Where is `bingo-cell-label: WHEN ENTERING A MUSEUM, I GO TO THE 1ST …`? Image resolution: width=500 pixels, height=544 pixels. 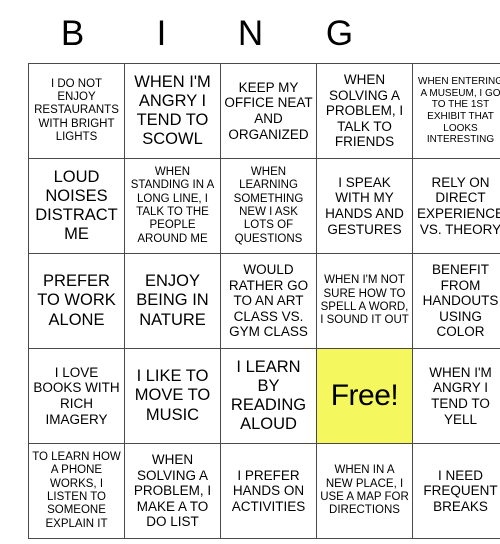
bingo-cell-label: WHEN ENTERING A MUSEUM, I GO TO THE 1ST … is located at coordinates (459, 111).